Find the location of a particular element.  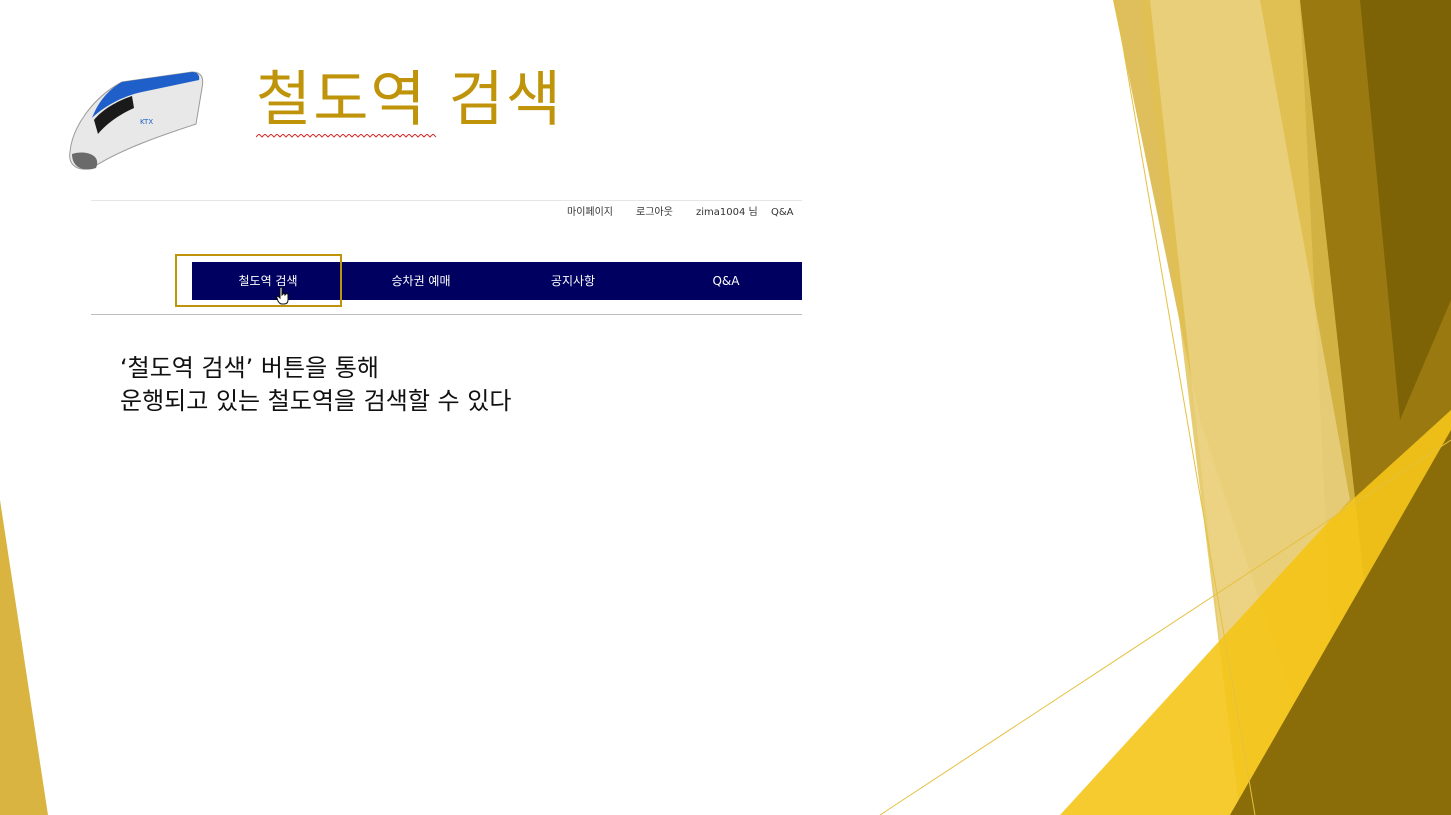

slide-title: 철도역 검색 is located at coordinates (409, 104).